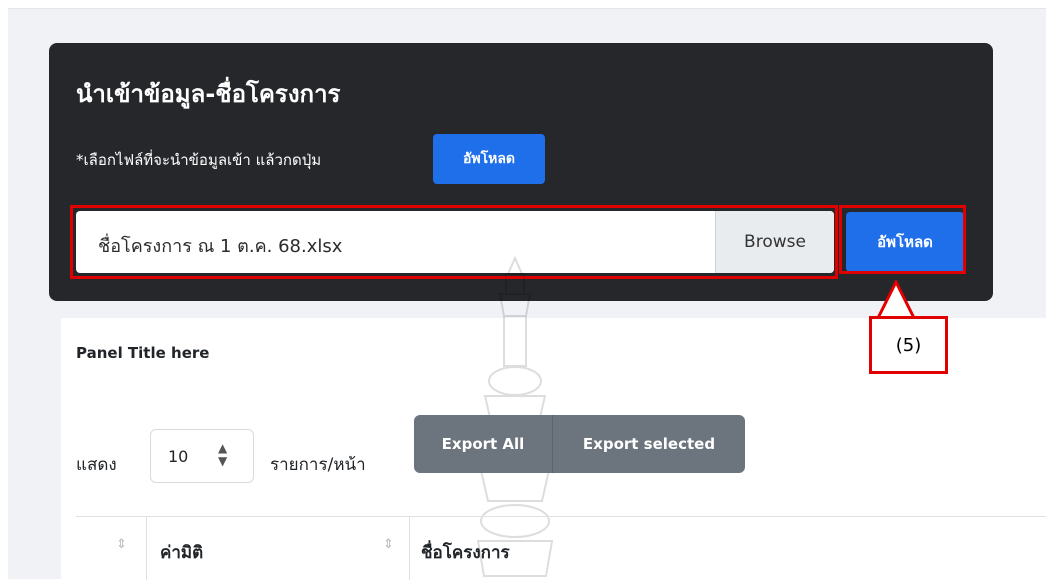 The width and height of the screenshot is (1046, 580). What do you see at coordinates (223, 454) in the screenshot?
I see `select-arrows-icon: ▲ ▼` at bounding box center [223, 454].